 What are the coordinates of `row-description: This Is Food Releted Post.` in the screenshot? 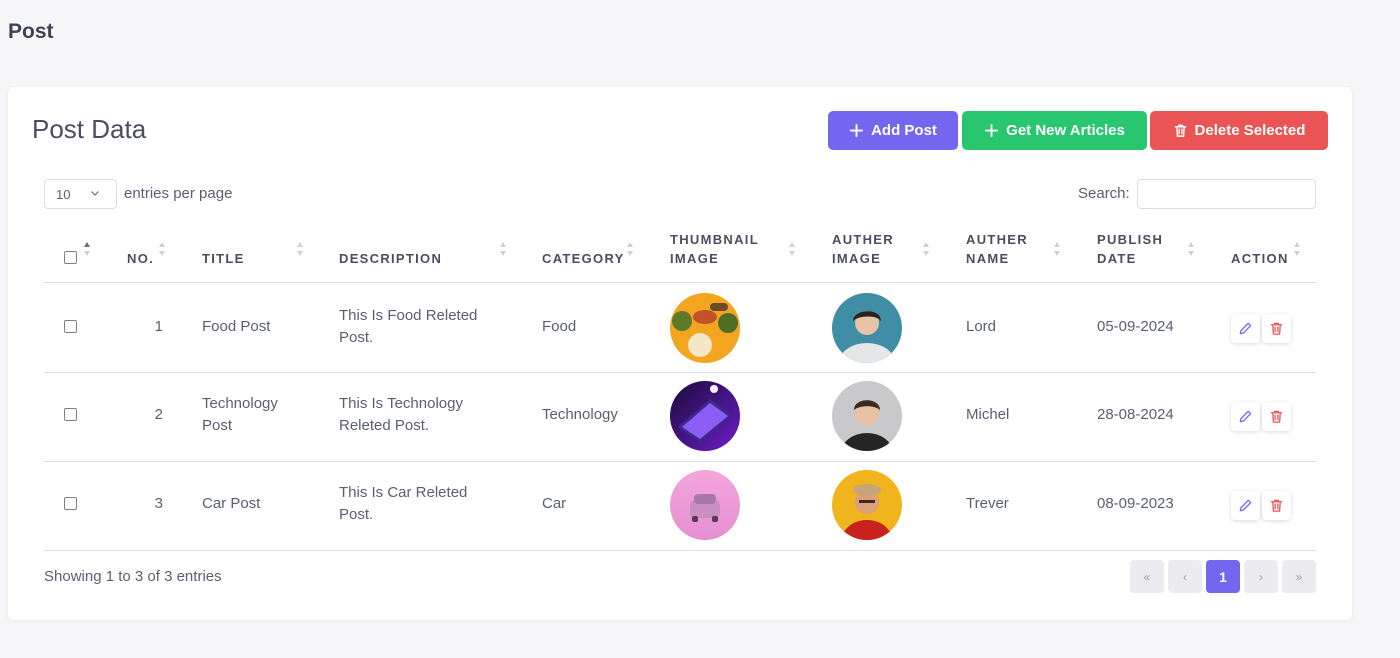 It's located at (408, 326).